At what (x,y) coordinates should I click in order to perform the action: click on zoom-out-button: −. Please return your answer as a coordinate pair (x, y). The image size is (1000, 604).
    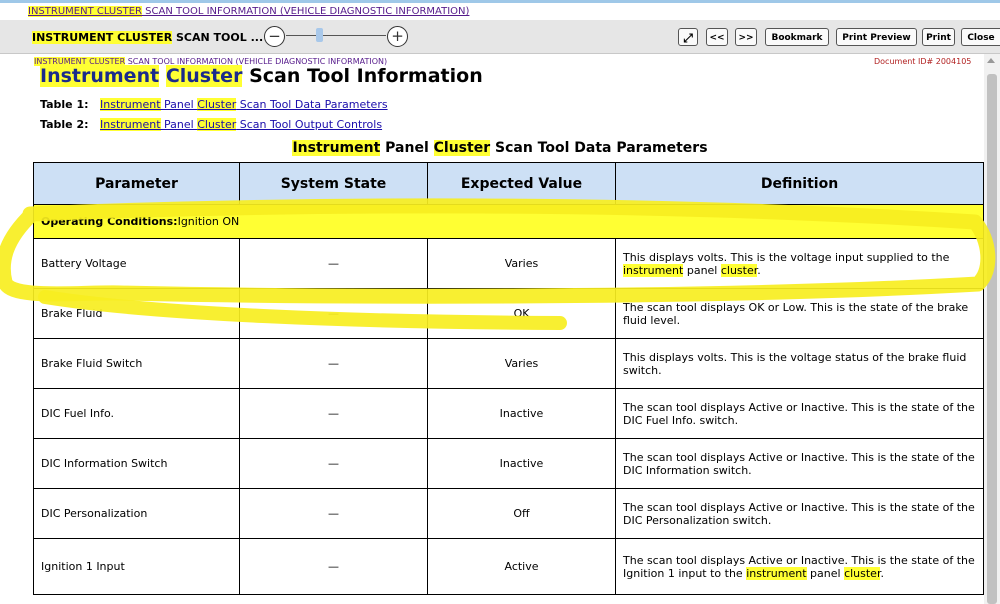
    Looking at the image, I should click on (274, 36).